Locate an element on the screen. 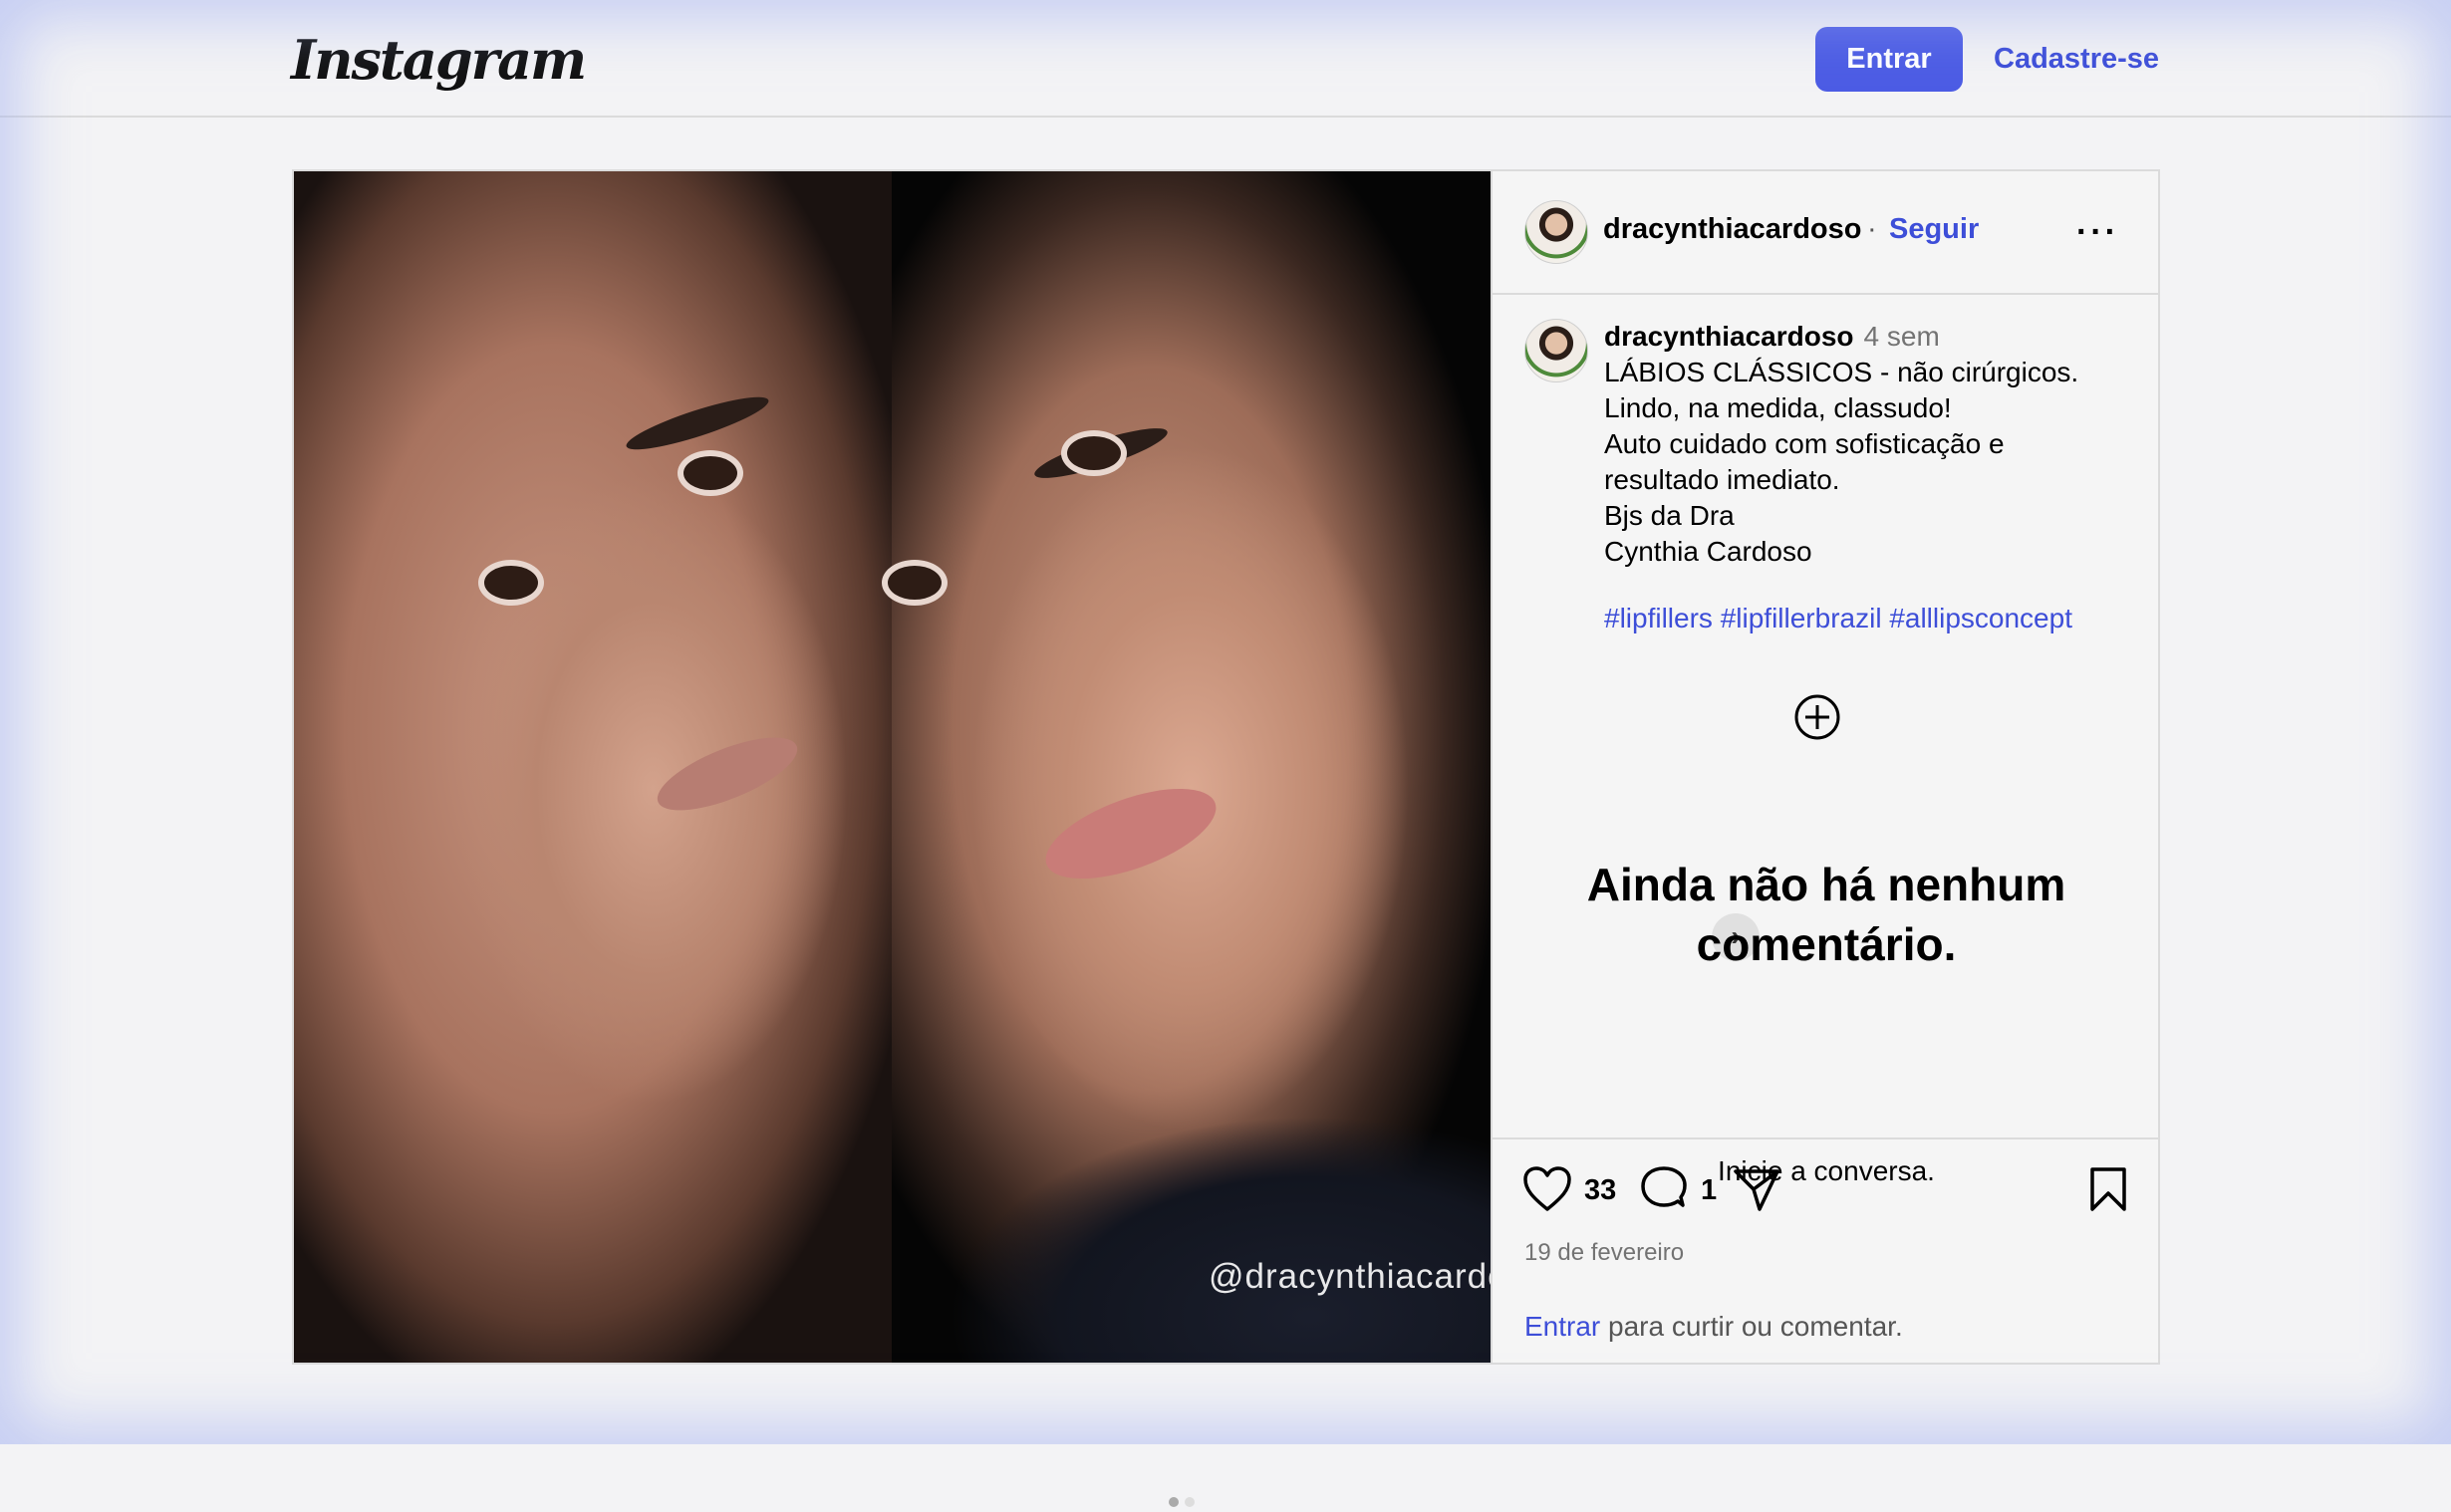 The width and height of the screenshot is (2451, 1512). photo-watermark: @dracynthiacardoso is located at coordinates (1350, 1276).